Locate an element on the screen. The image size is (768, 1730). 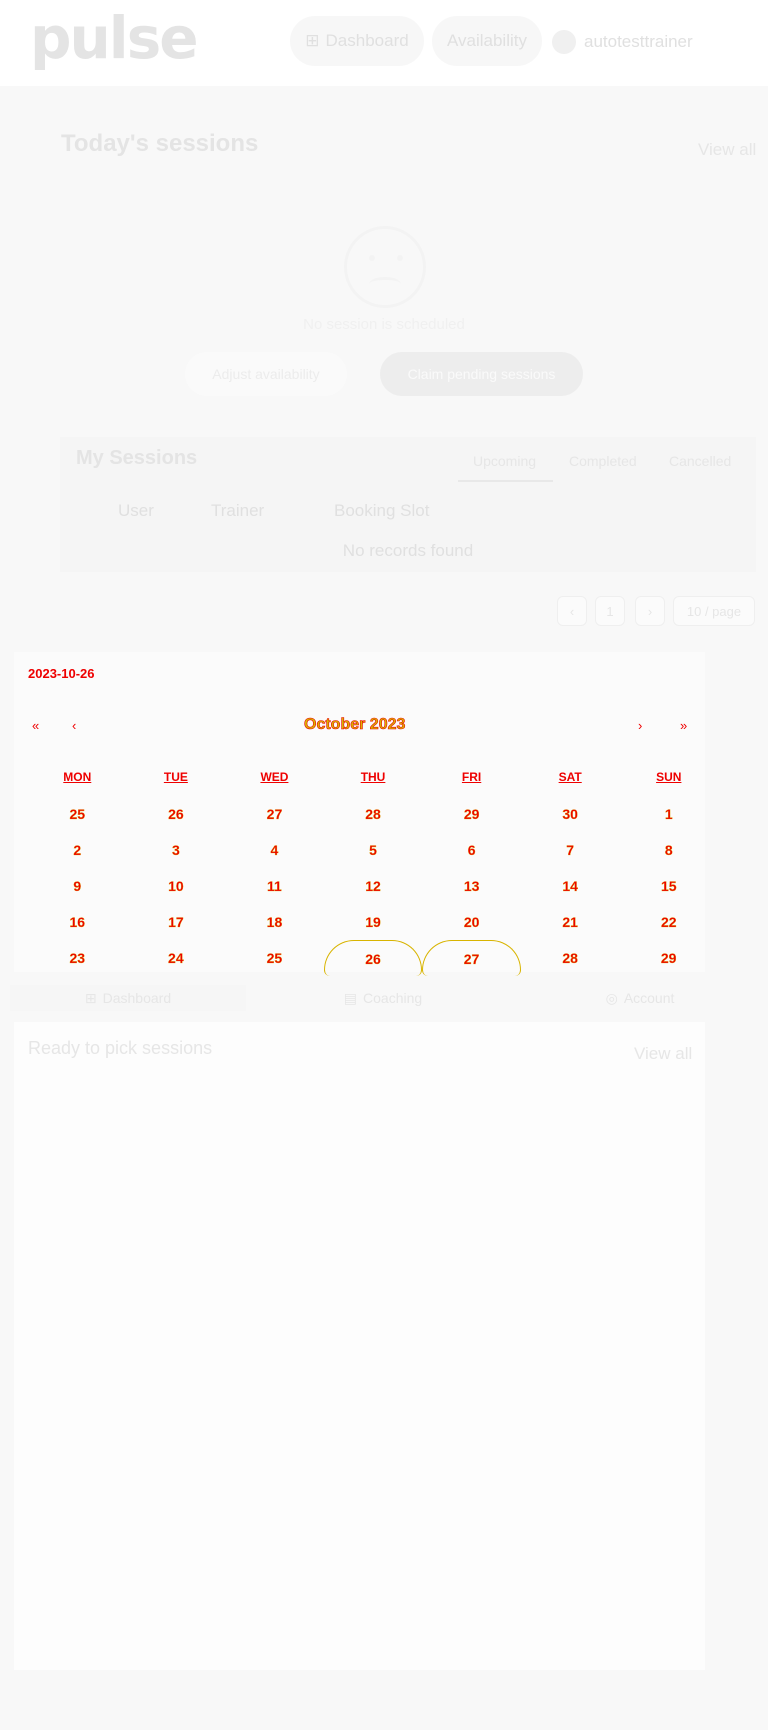
calendar-day-cell: 3 is located at coordinates (176, 850).